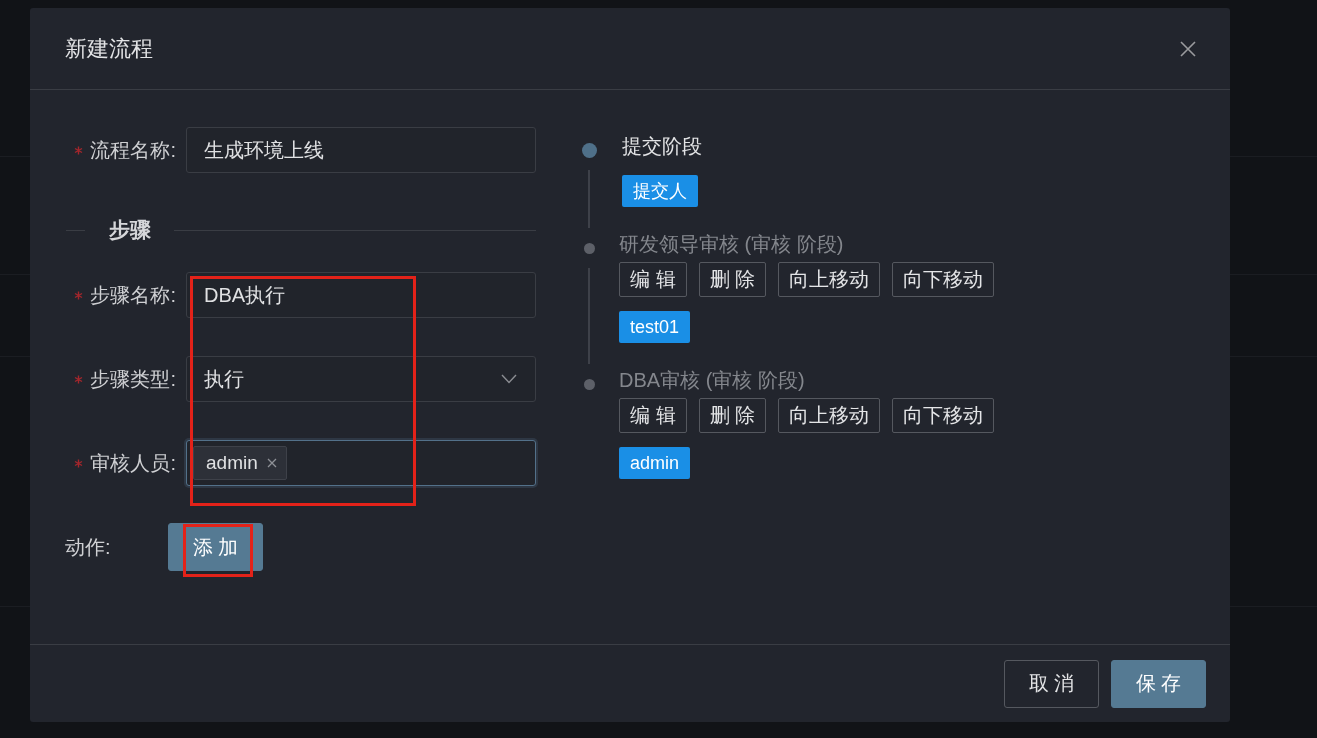 The image size is (1317, 738). I want to click on stage-title: 研发领导审核 (审核 阶段), so click(732, 244).